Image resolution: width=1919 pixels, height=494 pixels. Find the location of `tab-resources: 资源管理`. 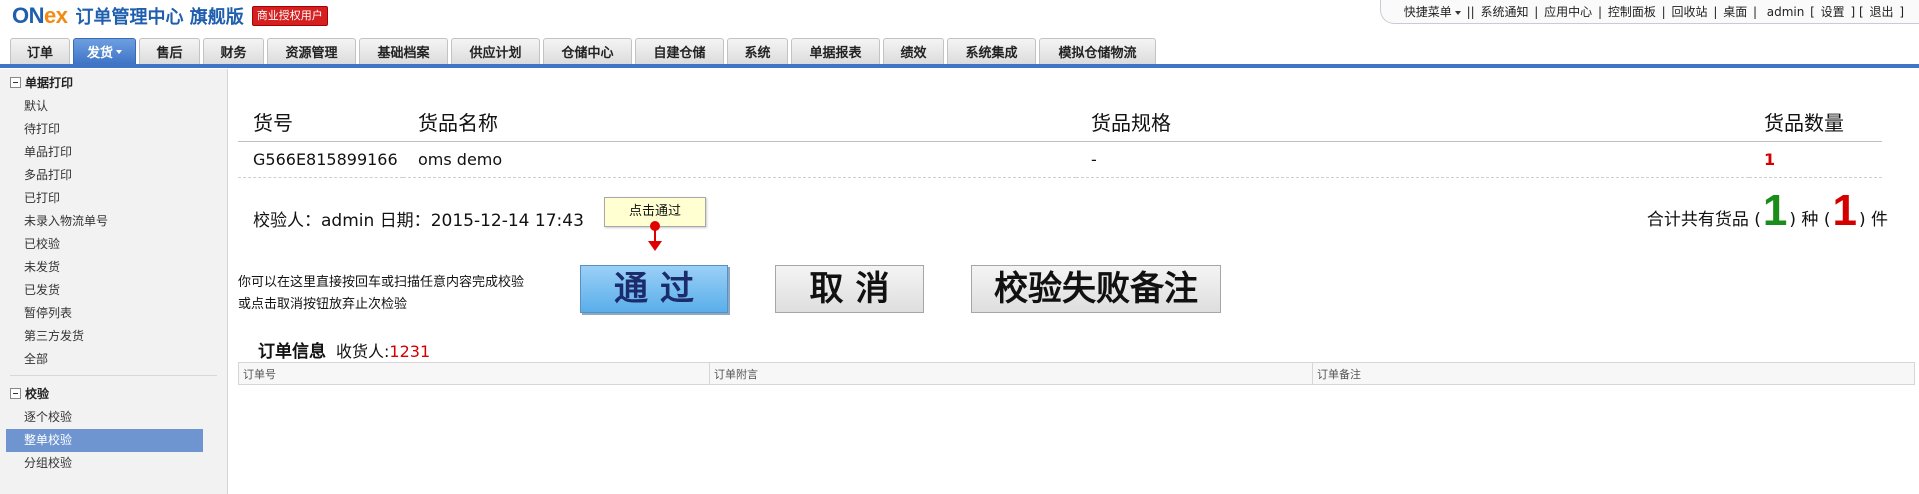

tab-resources: 资源管理 is located at coordinates (311, 51).